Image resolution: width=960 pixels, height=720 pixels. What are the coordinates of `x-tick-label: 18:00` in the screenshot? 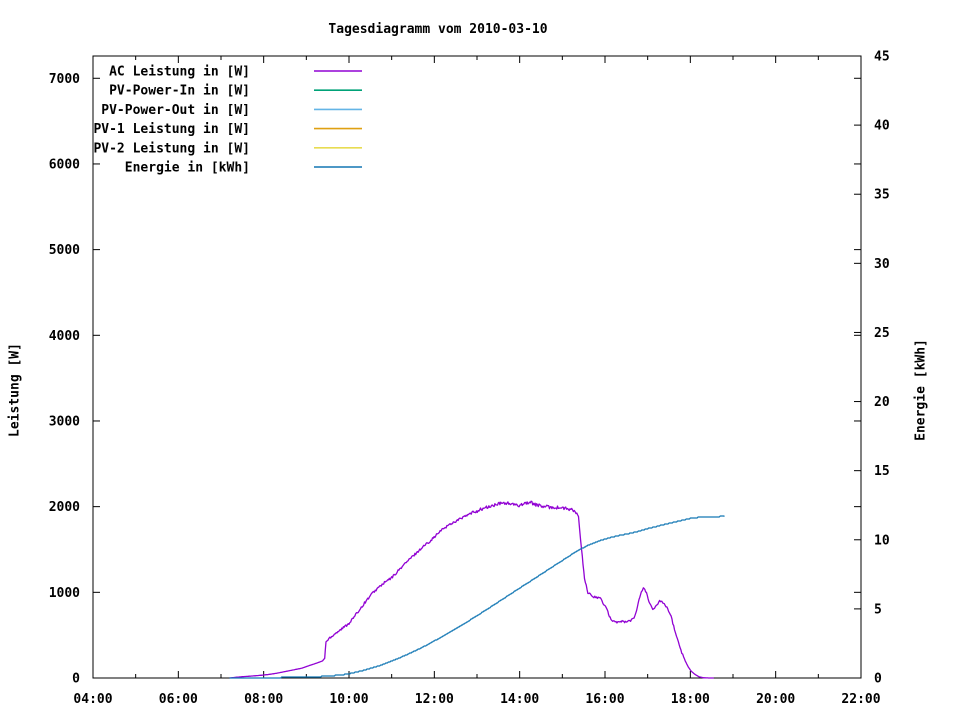 It's located at (690, 699).